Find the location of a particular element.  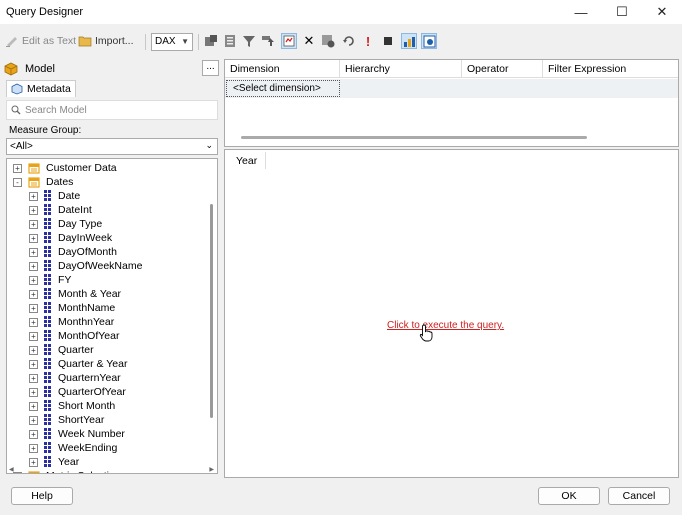

tree-item-date-attribute: + DayOfWeekName is located at coordinates (85, 266).